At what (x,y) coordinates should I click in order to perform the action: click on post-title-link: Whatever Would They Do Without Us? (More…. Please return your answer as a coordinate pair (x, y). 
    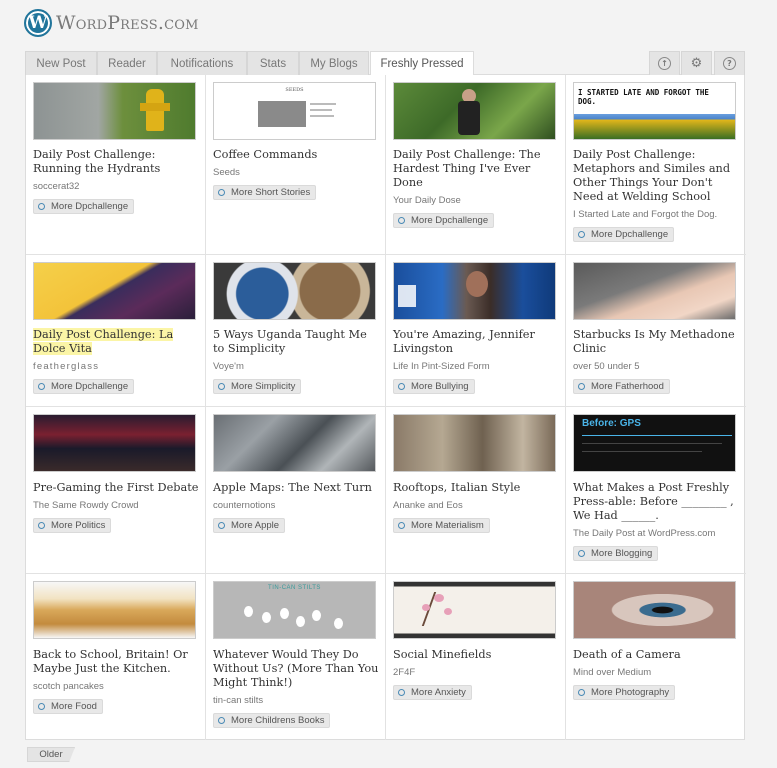
    Looking at the image, I should click on (296, 669).